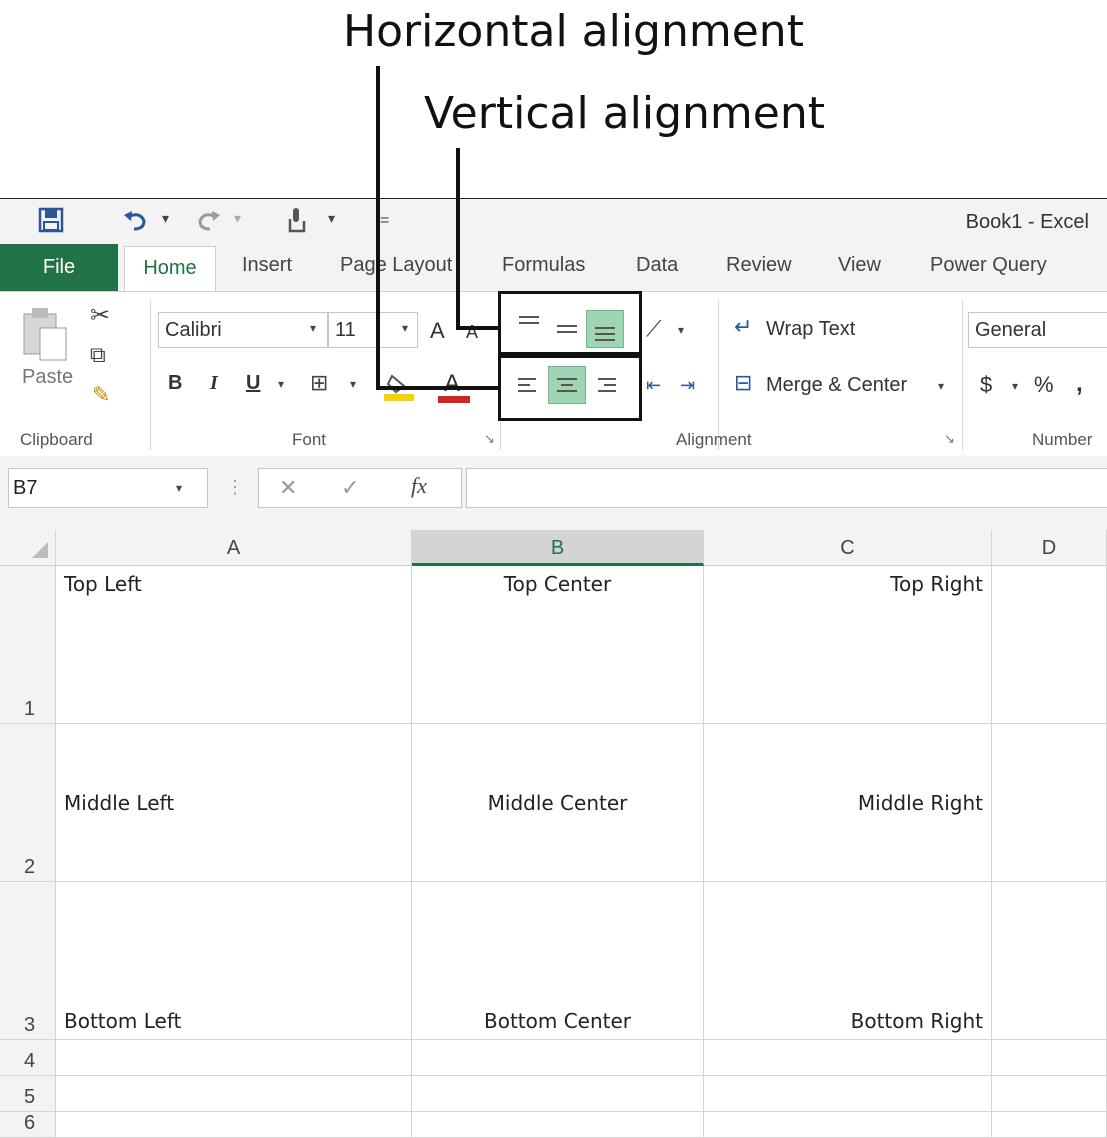 This screenshot has height=1138, width=1107. I want to click on redo-icon, so click(209, 220).